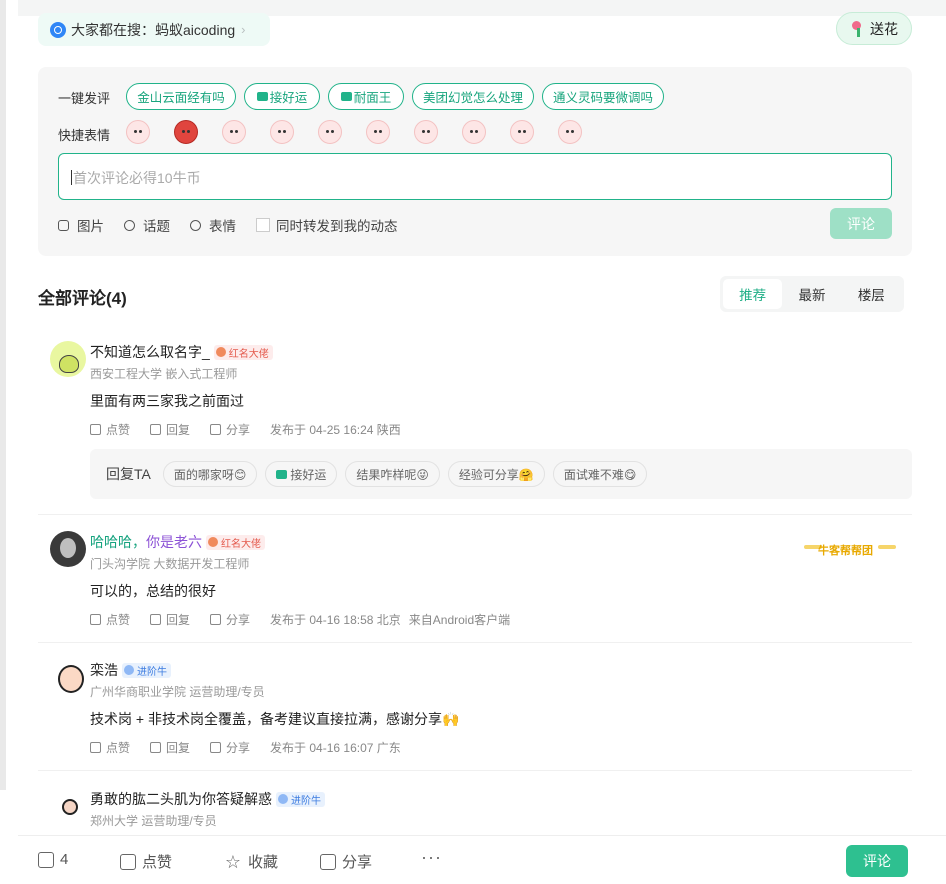 This screenshot has width=946, height=884. I want to click on reply-chip: 面的哪家呀😊, so click(210, 474).